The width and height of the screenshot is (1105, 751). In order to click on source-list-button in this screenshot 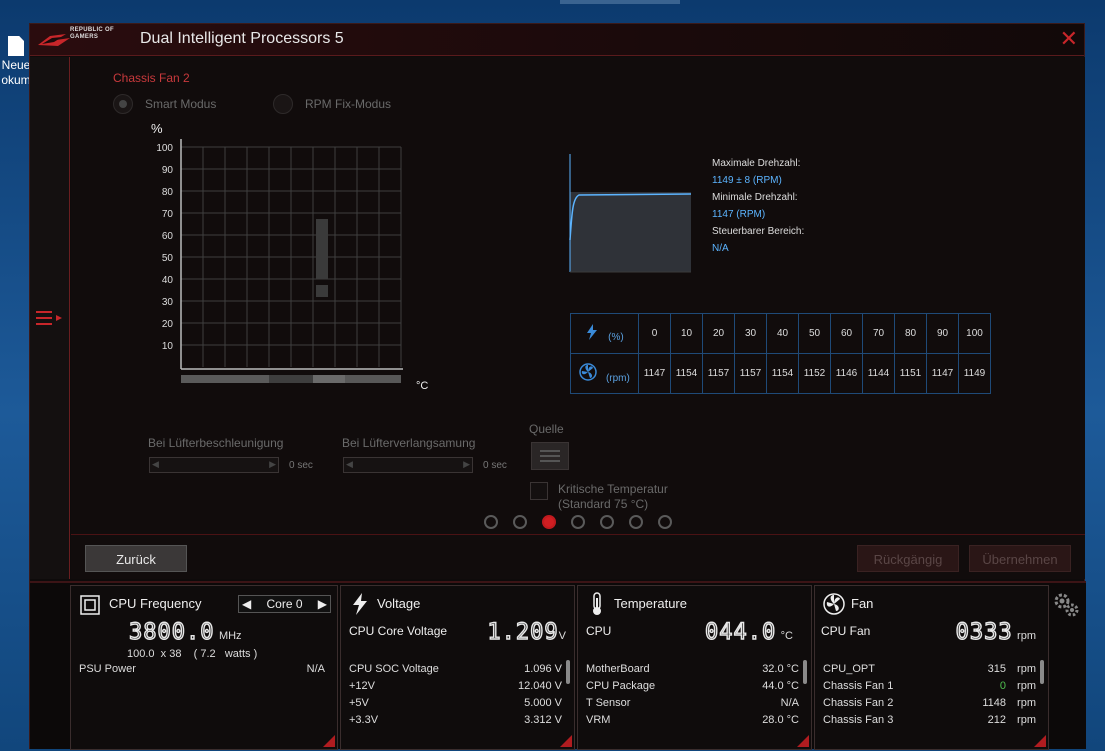, I will do `click(550, 456)`.